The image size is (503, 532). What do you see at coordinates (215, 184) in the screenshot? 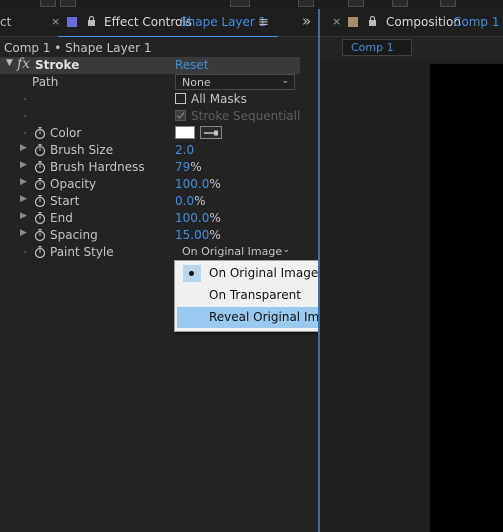
I see `opacity-unit: %` at bounding box center [215, 184].